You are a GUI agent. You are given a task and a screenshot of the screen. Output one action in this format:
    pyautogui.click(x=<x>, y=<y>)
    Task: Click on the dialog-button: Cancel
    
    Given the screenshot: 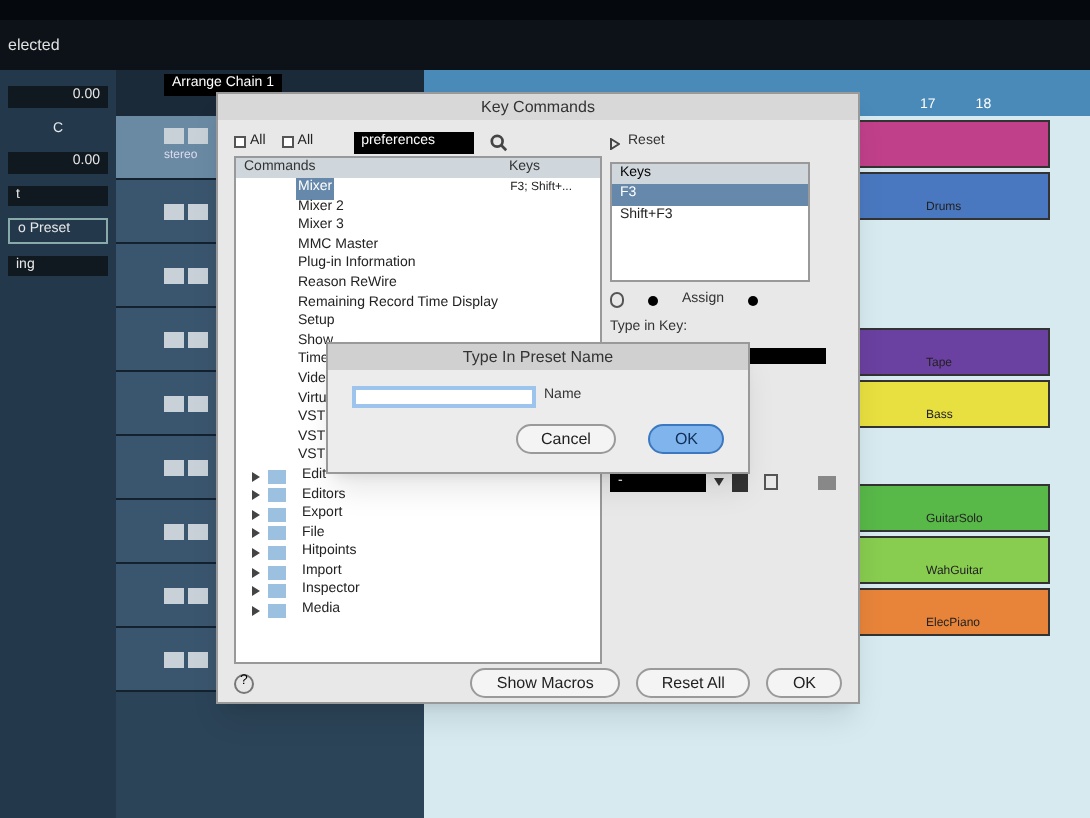 What is the action you would take?
    pyautogui.click(x=566, y=439)
    